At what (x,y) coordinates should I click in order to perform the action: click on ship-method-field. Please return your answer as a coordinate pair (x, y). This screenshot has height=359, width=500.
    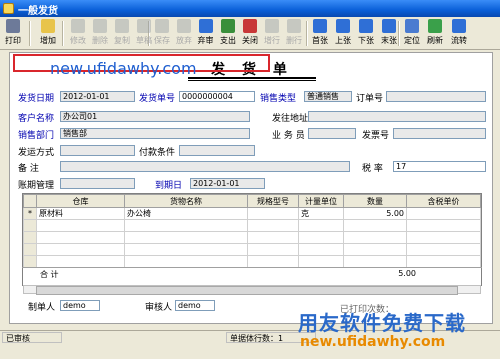
    Looking at the image, I should click on (97, 150).